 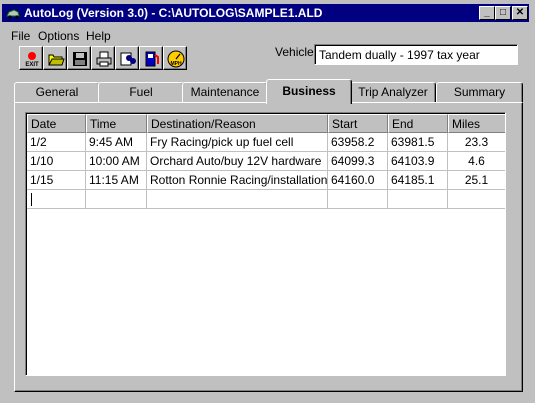 What do you see at coordinates (418, 123) in the screenshot?
I see `column-header-end: End` at bounding box center [418, 123].